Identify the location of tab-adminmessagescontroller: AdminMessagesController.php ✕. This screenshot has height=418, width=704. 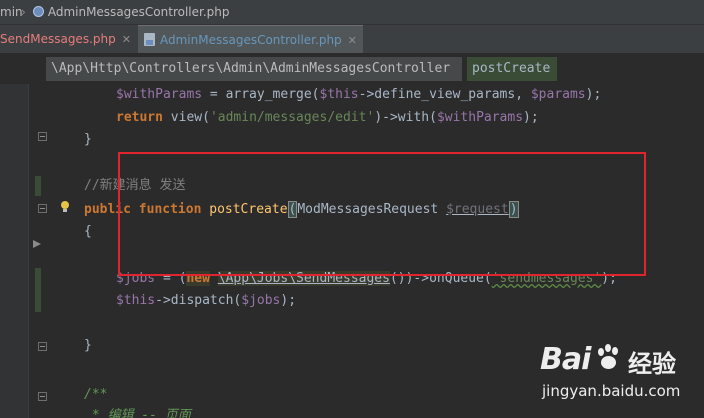
(250, 39).